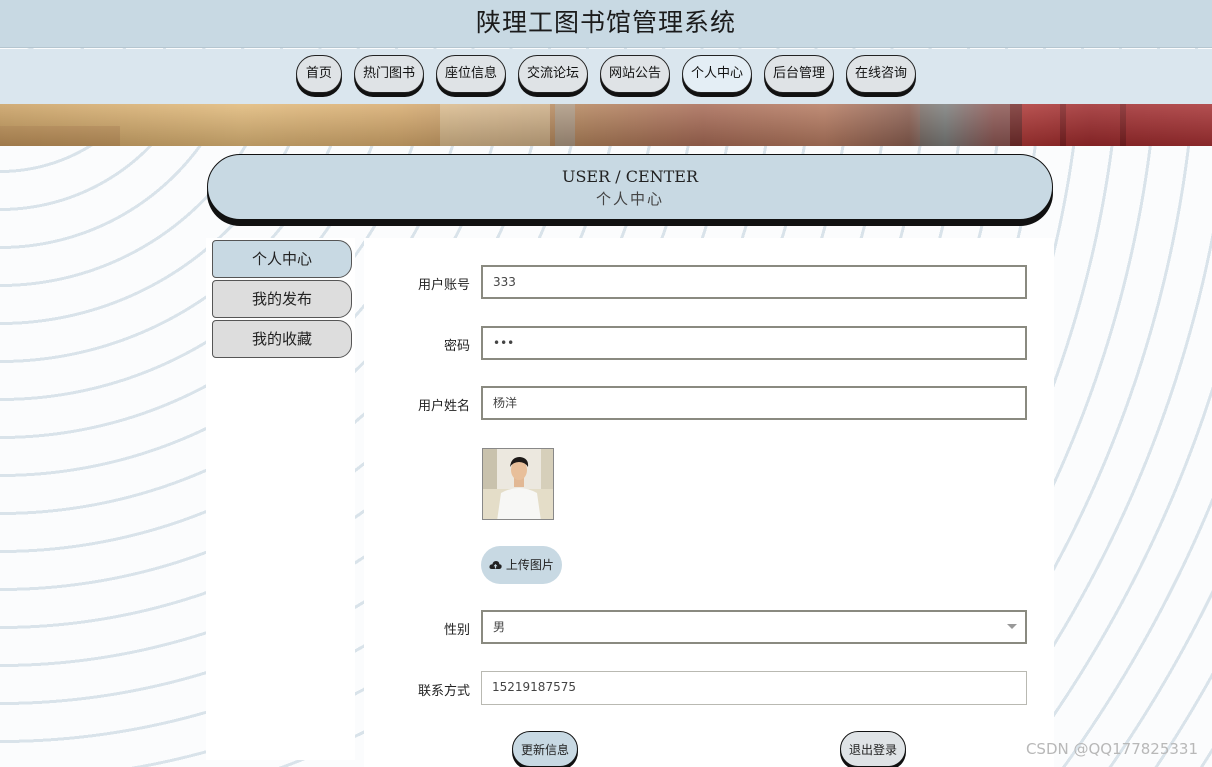 Image resolution: width=1212 pixels, height=767 pixels. I want to click on section-header: USER / CENTER 个人中心, so click(630, 187).